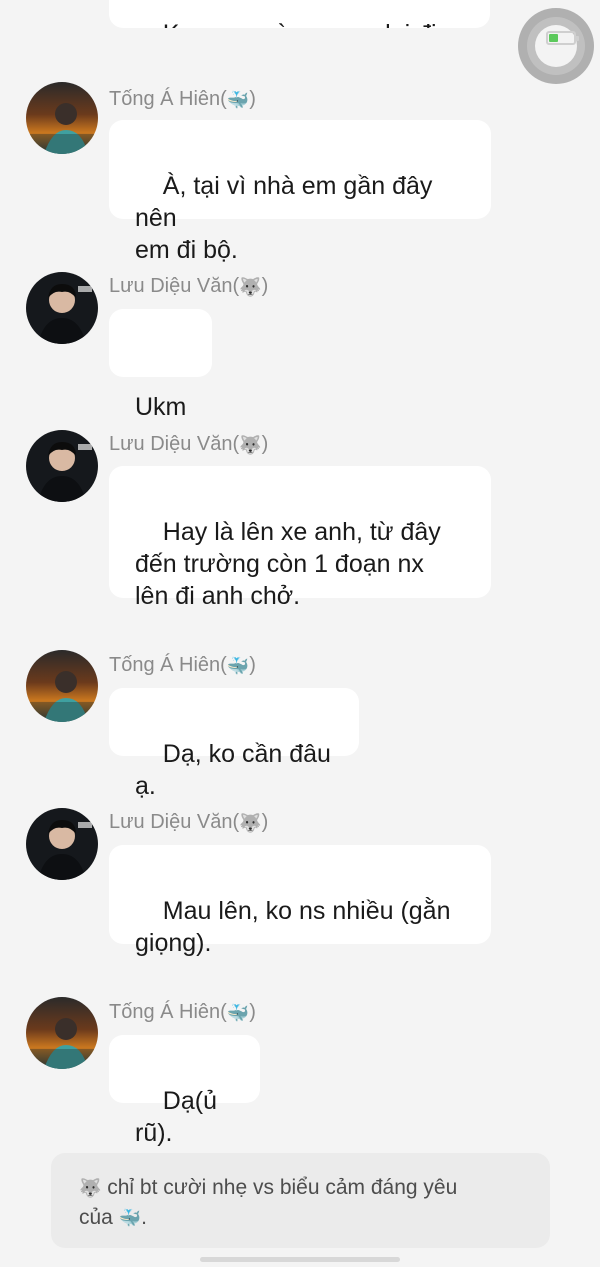 Image resolution: width=600 pixels, height=1267 pixels. What do you see at coordinates (160, 365) in the screenshot?
I see `message-bubble: Ukm` at bounding box center [160, 365].